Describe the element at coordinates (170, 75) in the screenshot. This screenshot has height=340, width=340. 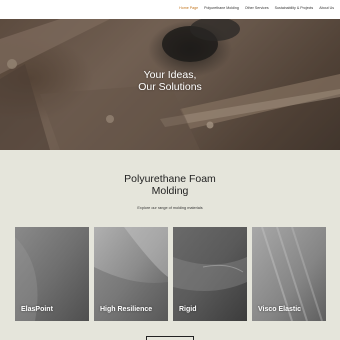
I see `hero-title-line1: Your Ideas,` at that location.